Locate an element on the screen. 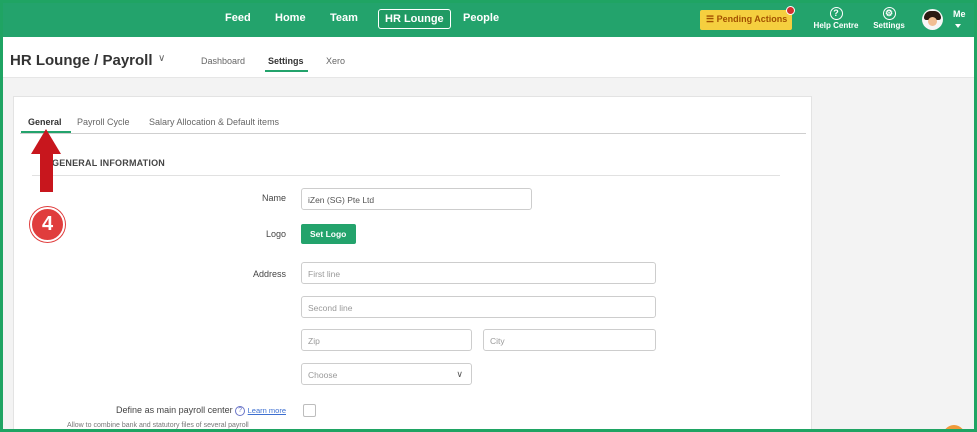  settings-button: ⚙ Settings is located at coordinates (889, 18).